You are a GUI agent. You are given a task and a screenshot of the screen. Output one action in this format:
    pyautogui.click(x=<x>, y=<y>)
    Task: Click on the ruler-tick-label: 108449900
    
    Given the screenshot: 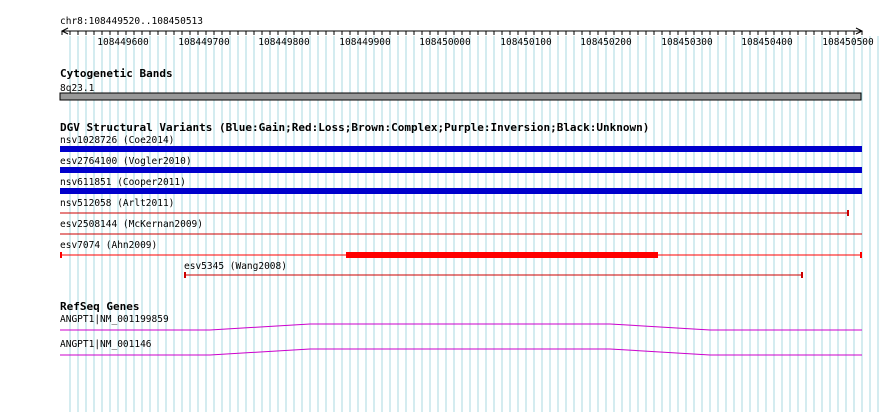 What is the action you would take?
    pyautogui.click(x=365, y=42)
    